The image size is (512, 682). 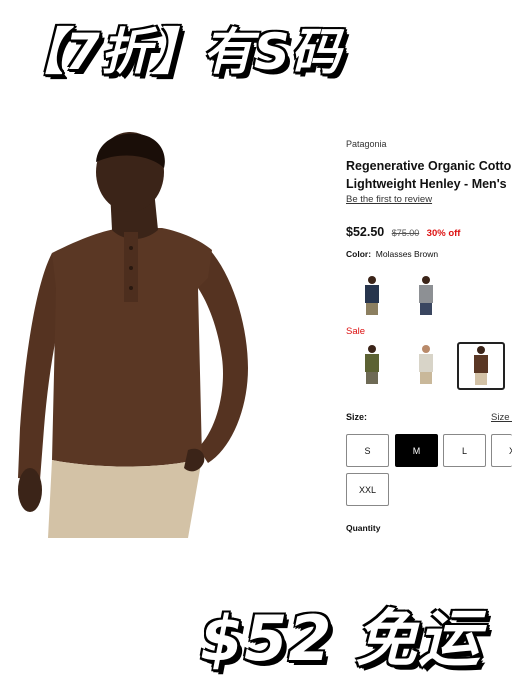 What do you see at coordinates (372, 365) in the screenshot?
I see `color-swatch-olive` at bounding box center [372, 365].